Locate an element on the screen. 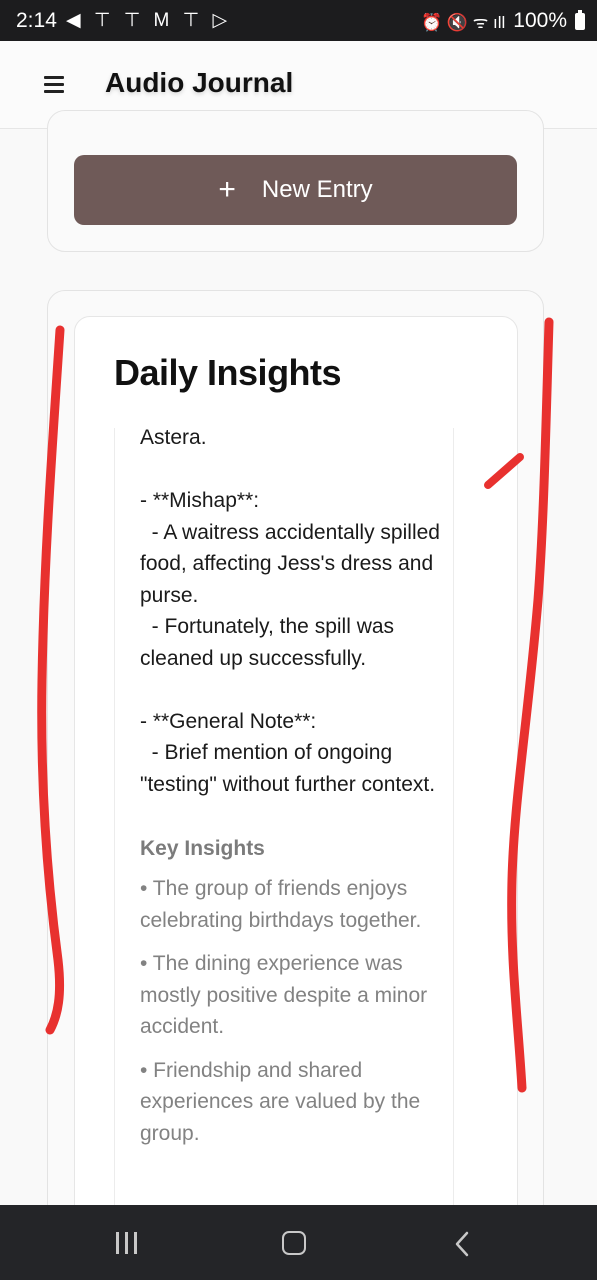  home-icon is located at coordinates (294, 1243).